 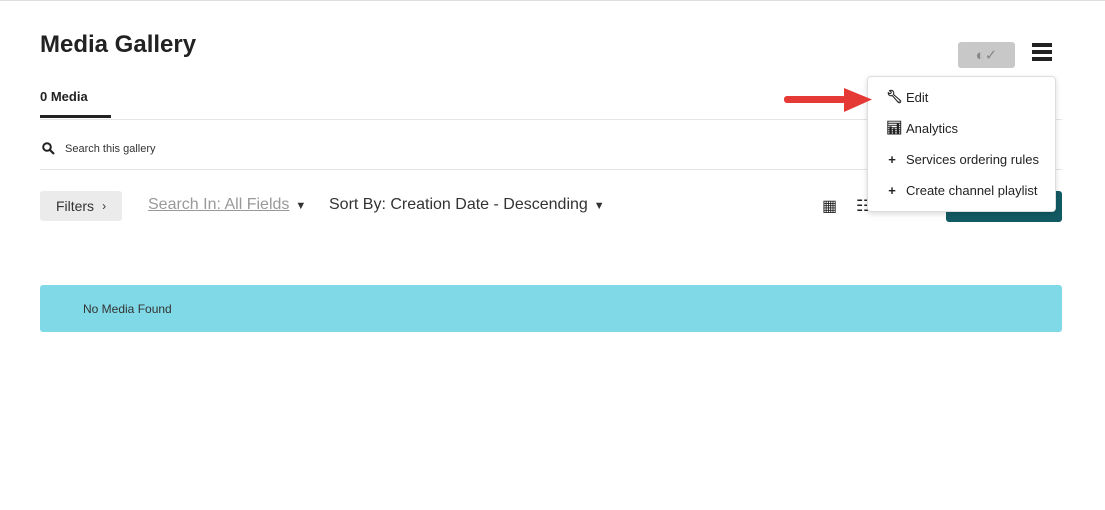 I want to click on menu-item-analytics: 📊︎ Analytics, so click(x=922, y=128).